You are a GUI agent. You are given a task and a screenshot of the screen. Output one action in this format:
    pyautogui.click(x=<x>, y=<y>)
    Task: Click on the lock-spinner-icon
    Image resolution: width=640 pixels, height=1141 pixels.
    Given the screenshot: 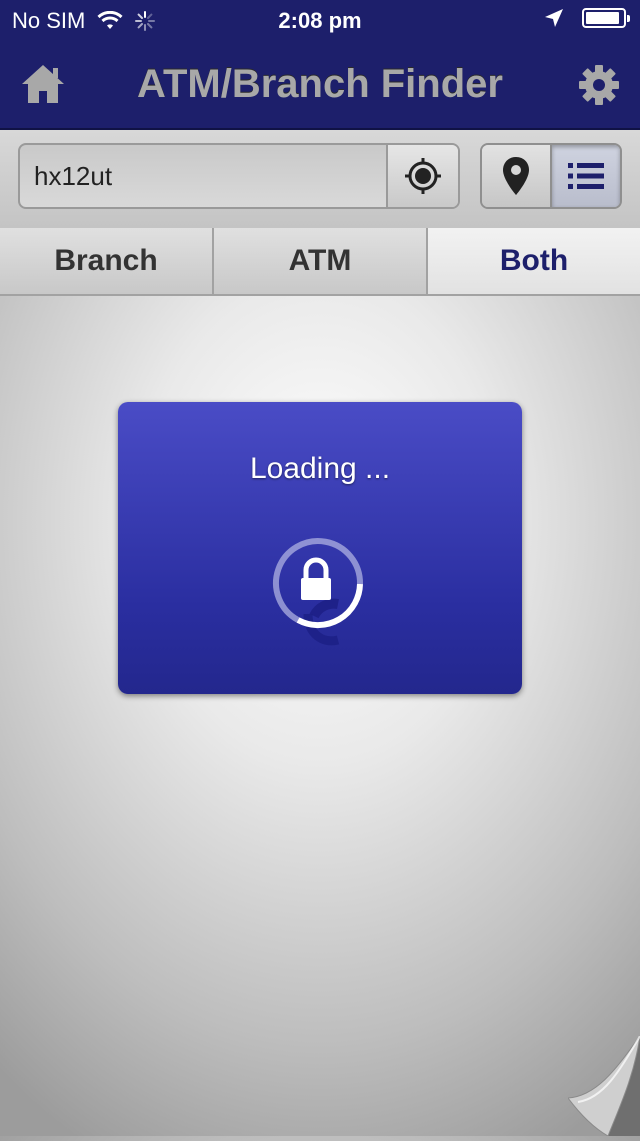 What is the action you would take?
    pyautogui.click(x=318, y=592)
    